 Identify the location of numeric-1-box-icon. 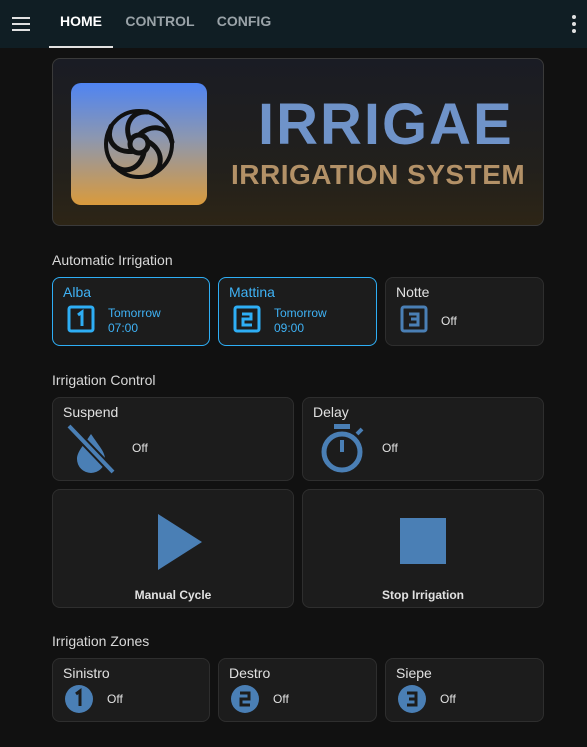
(81, 319).